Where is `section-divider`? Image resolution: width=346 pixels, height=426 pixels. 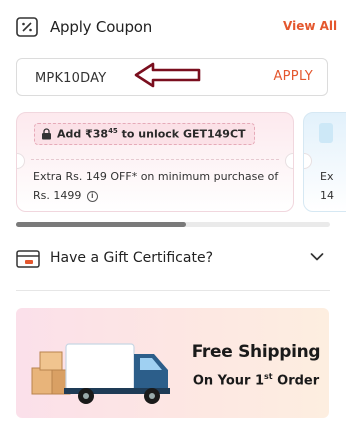
section-divider is located at coordinates (173, 290).